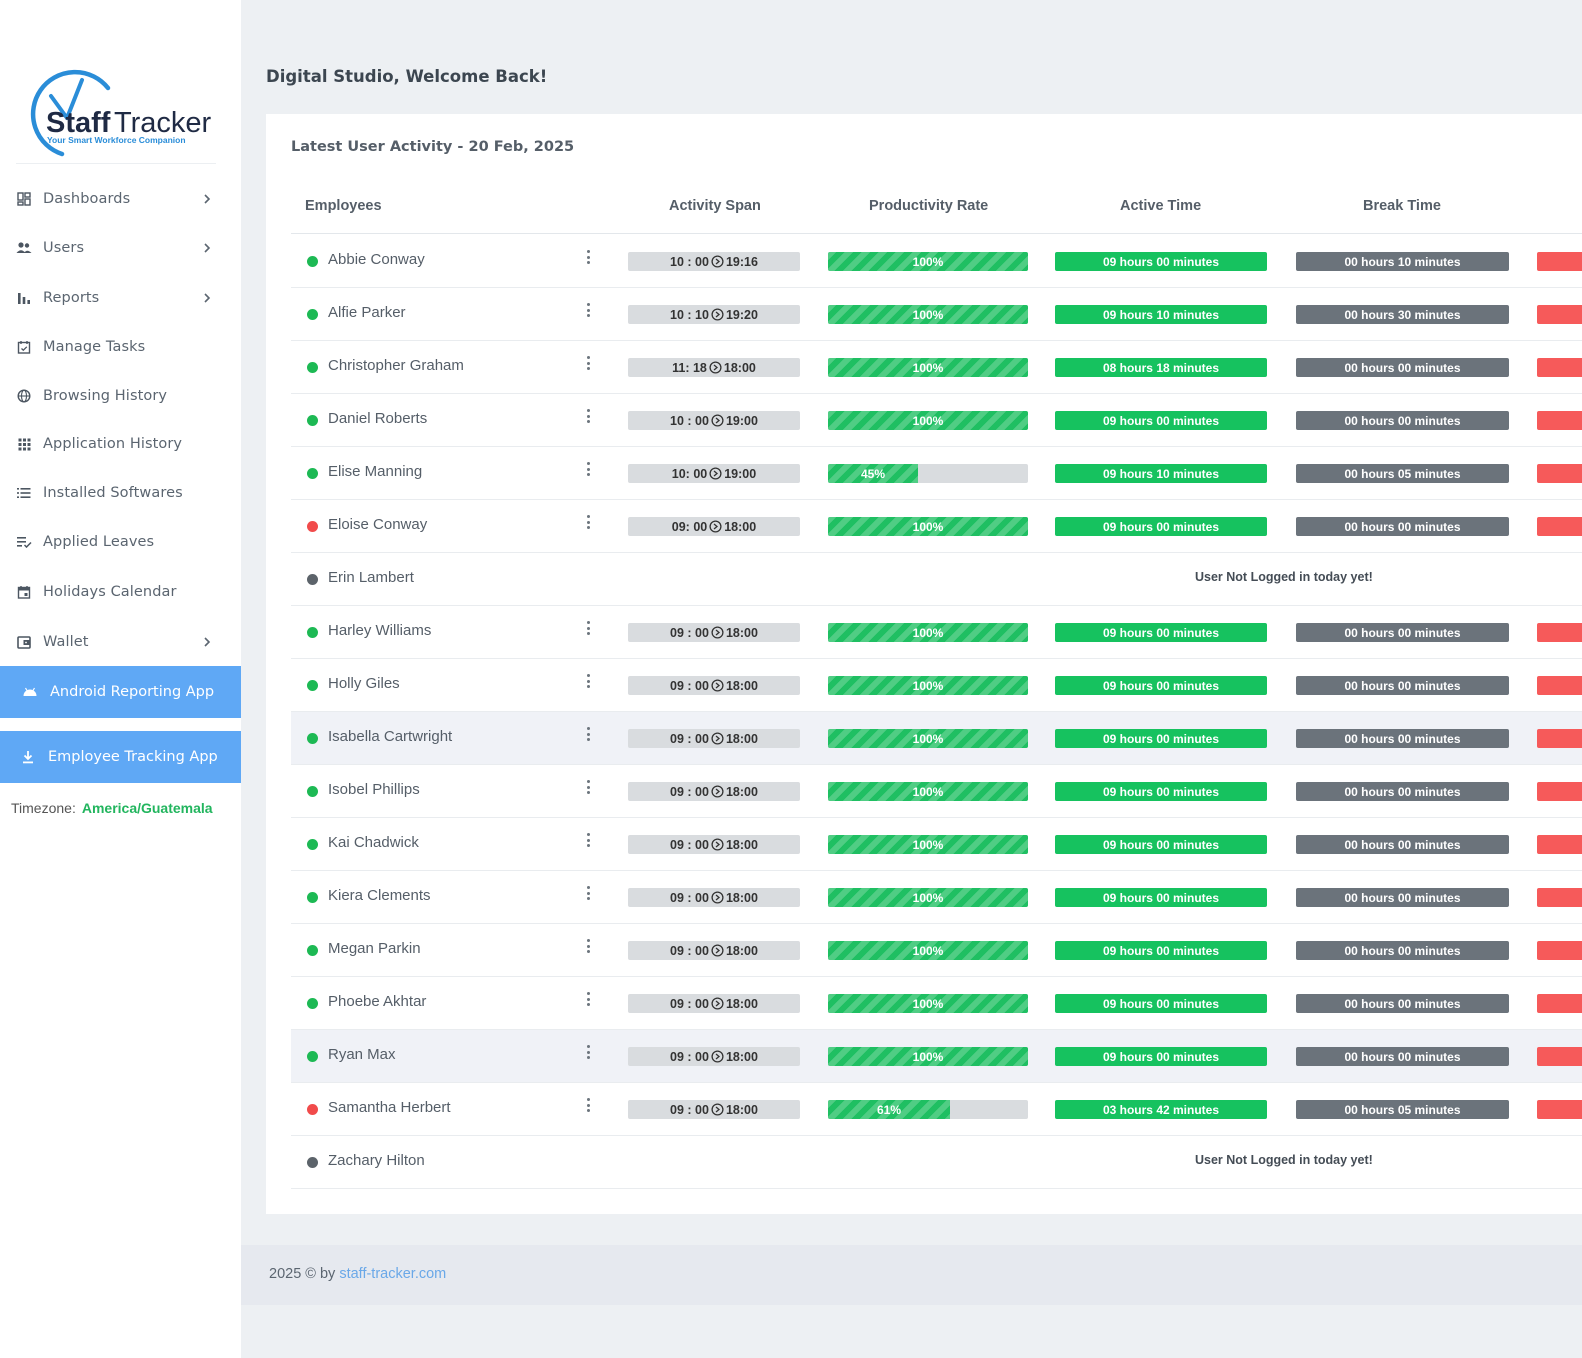 This screenshot has width=1582, height=1358. I want to click on users-icon, so click(24, 248).